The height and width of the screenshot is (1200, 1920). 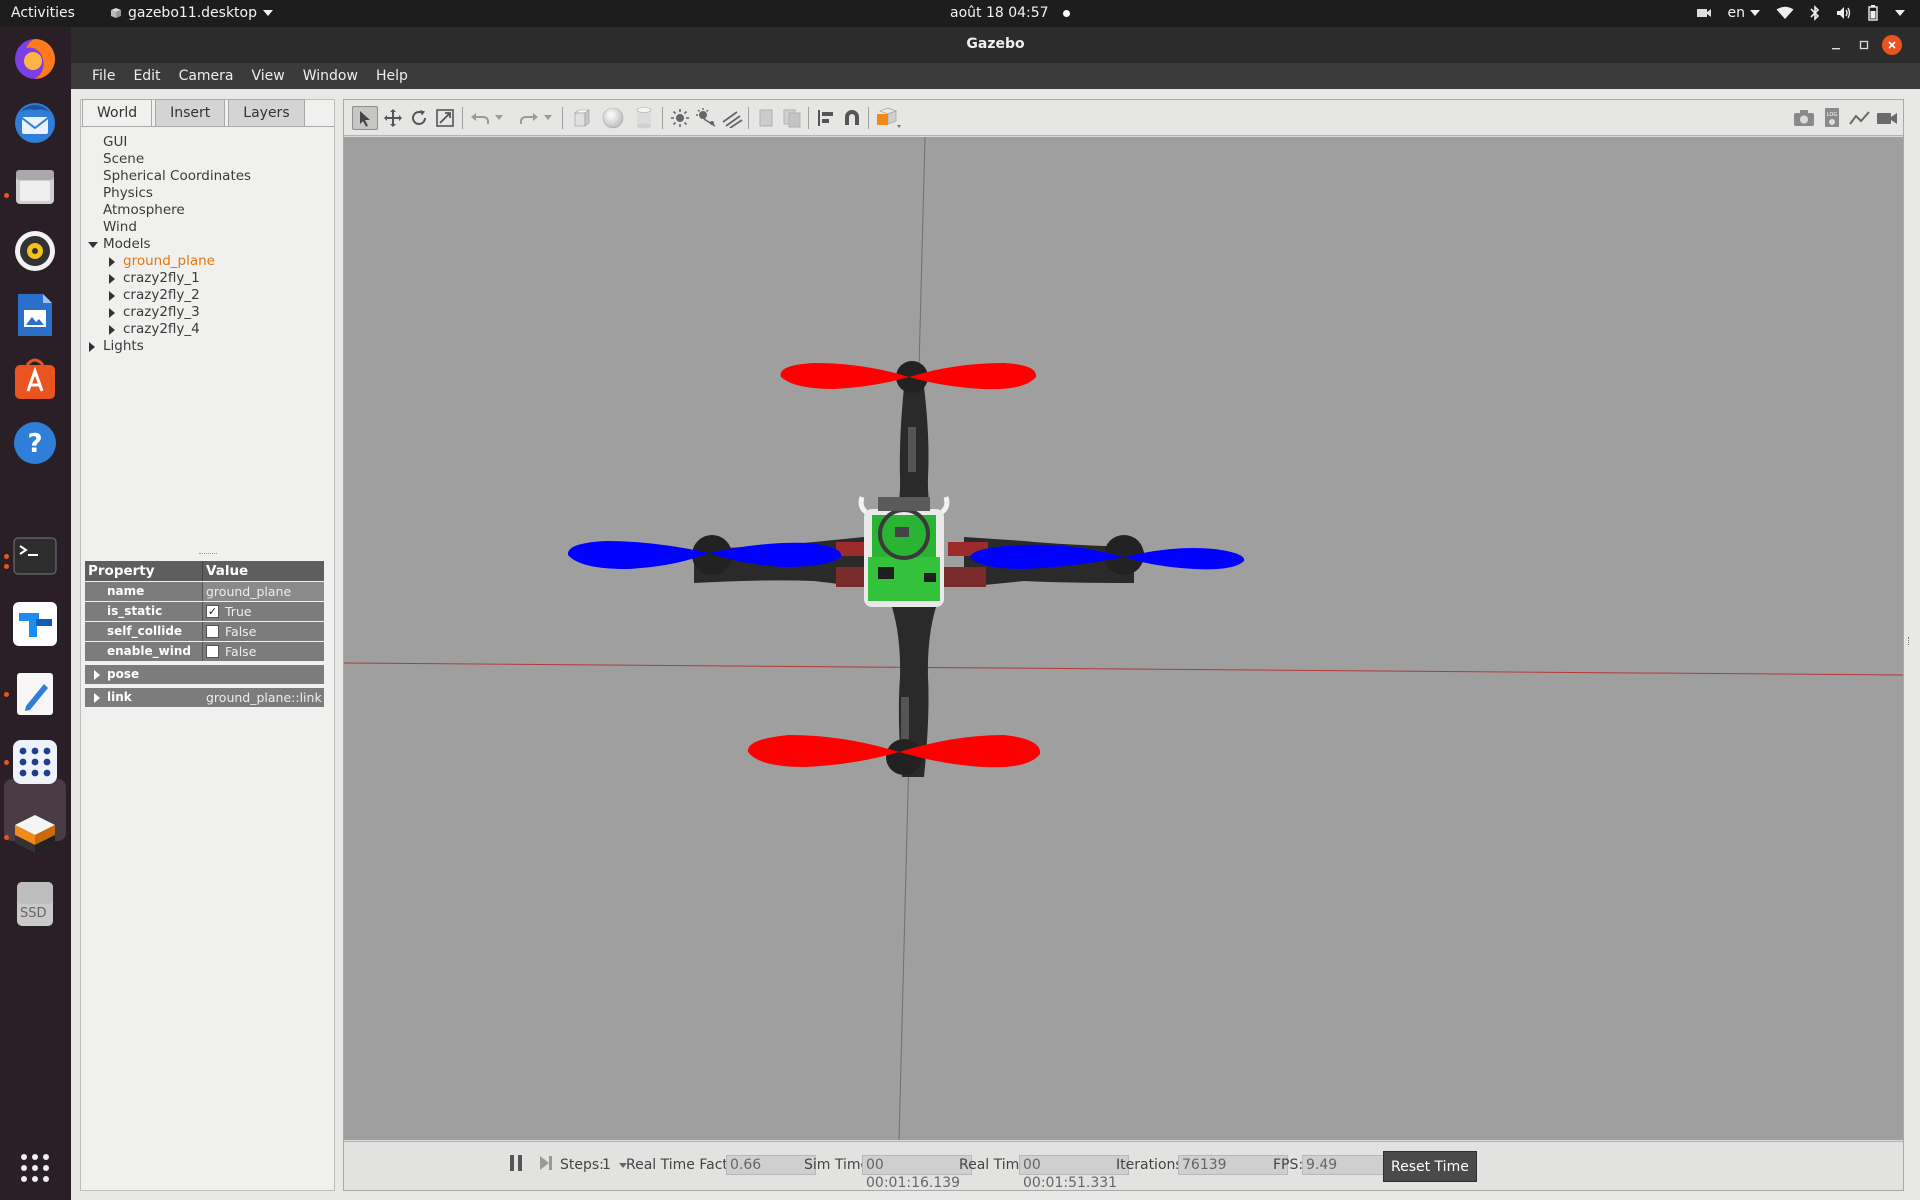 What do you see at coordinates (207, 176) in the screenshot?
I see `tree-item-spherical-coordinates: Spherical Coordinates` at bounding box center [207, 176].